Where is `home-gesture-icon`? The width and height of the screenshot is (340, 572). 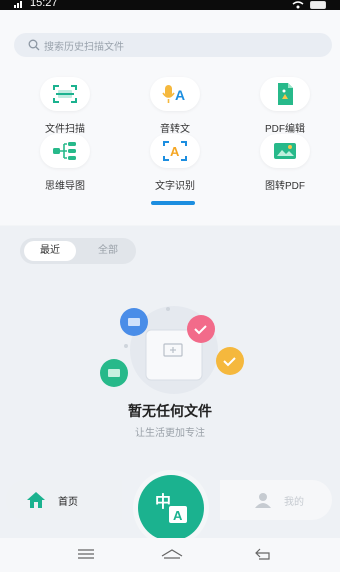
home-gesture-icon is located at coordinates (172, 554).